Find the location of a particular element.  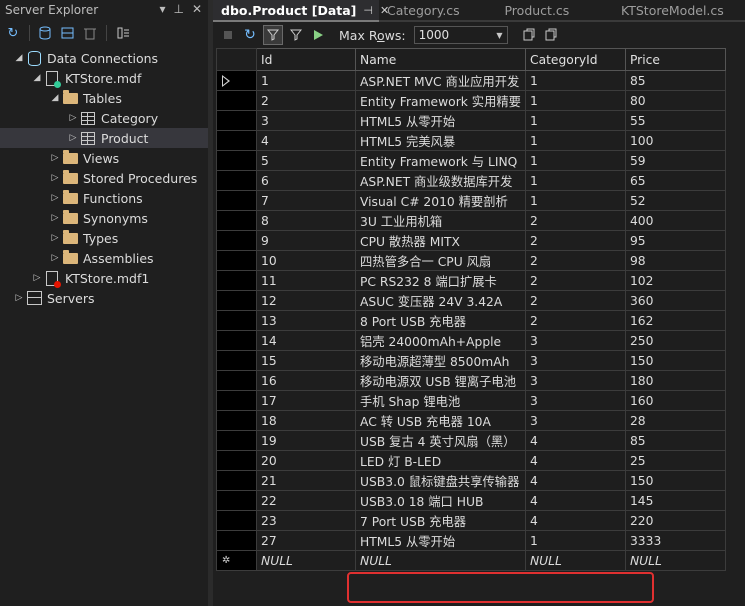

cell-price: 360 is located at coordinates (675, 300).